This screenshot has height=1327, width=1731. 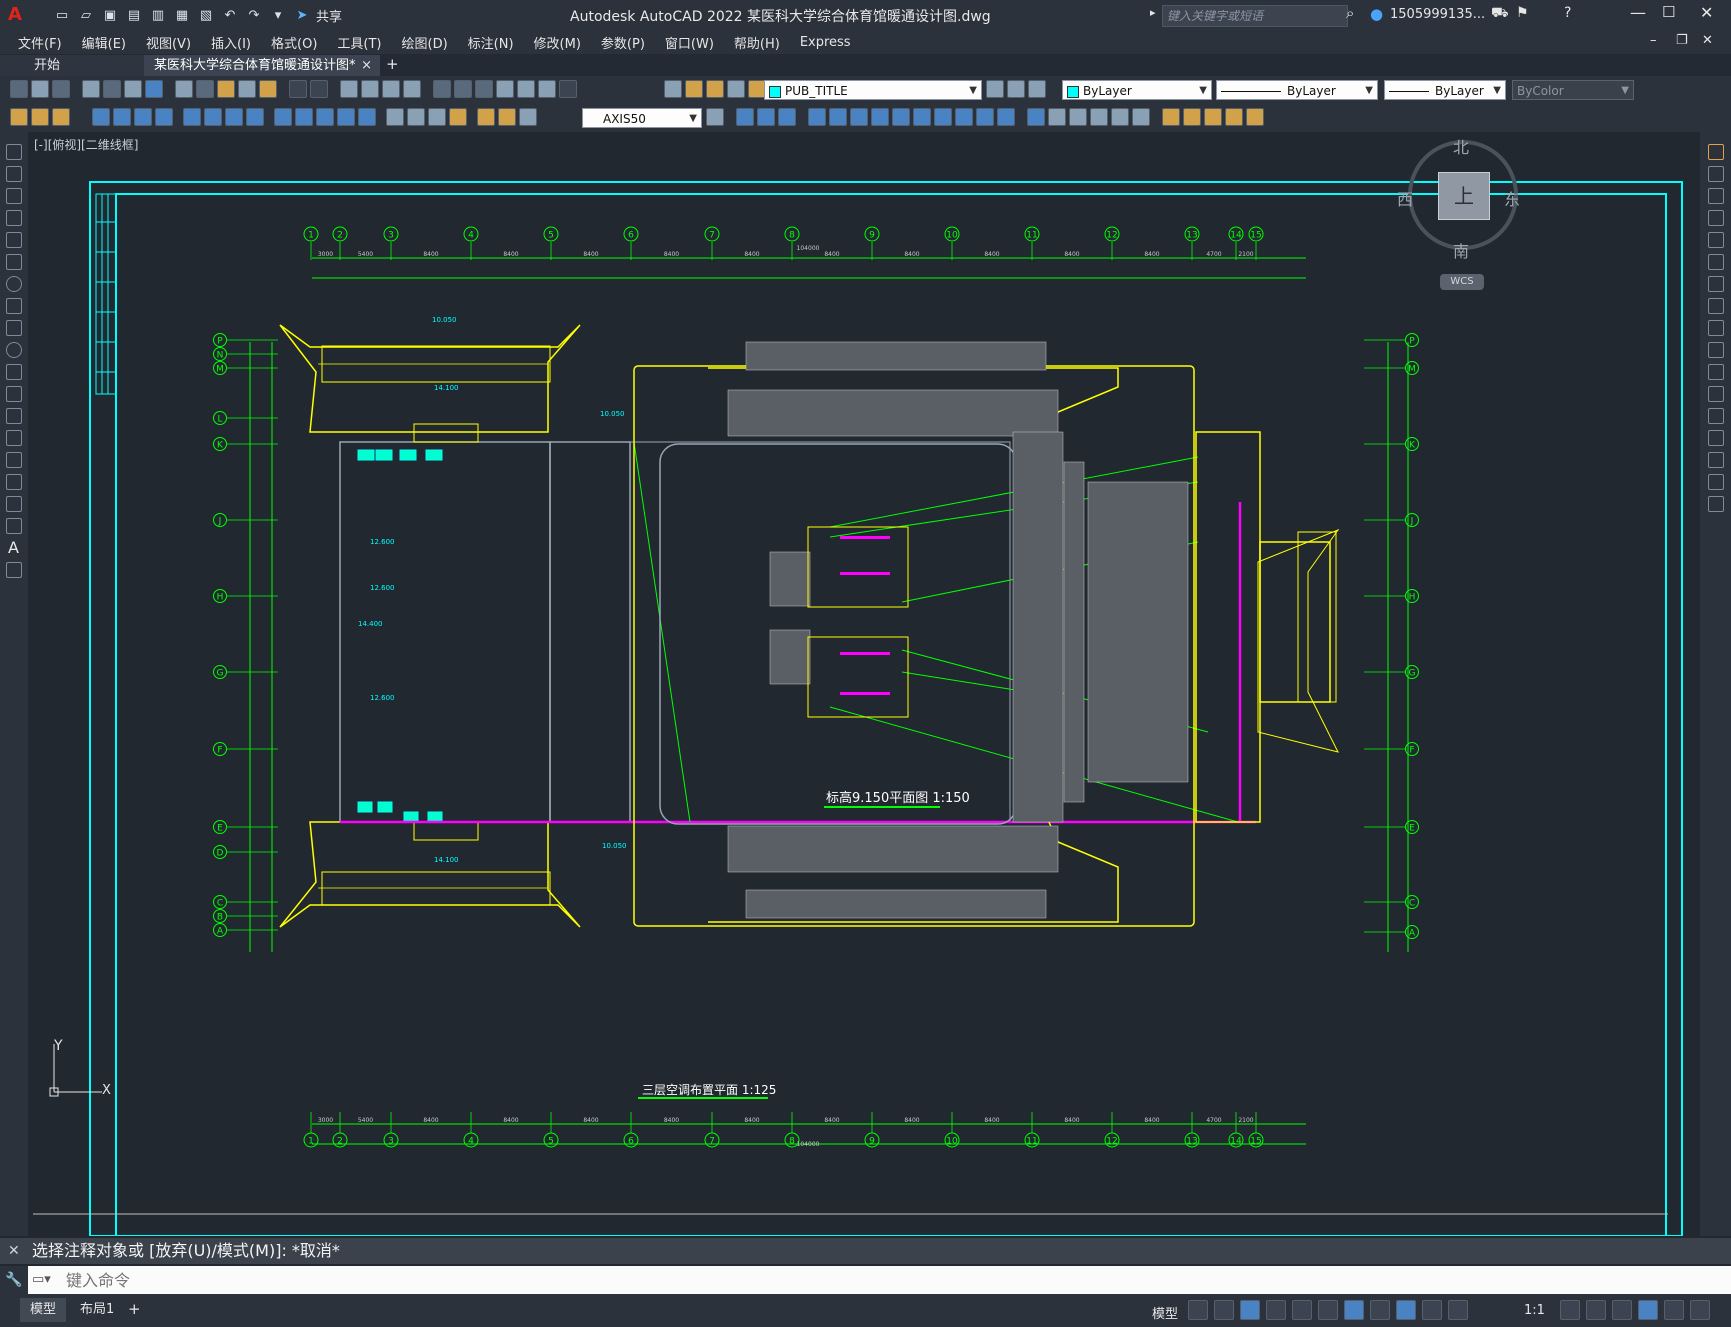 I want to click on grid-icon, so click(x=1198, y=1310).